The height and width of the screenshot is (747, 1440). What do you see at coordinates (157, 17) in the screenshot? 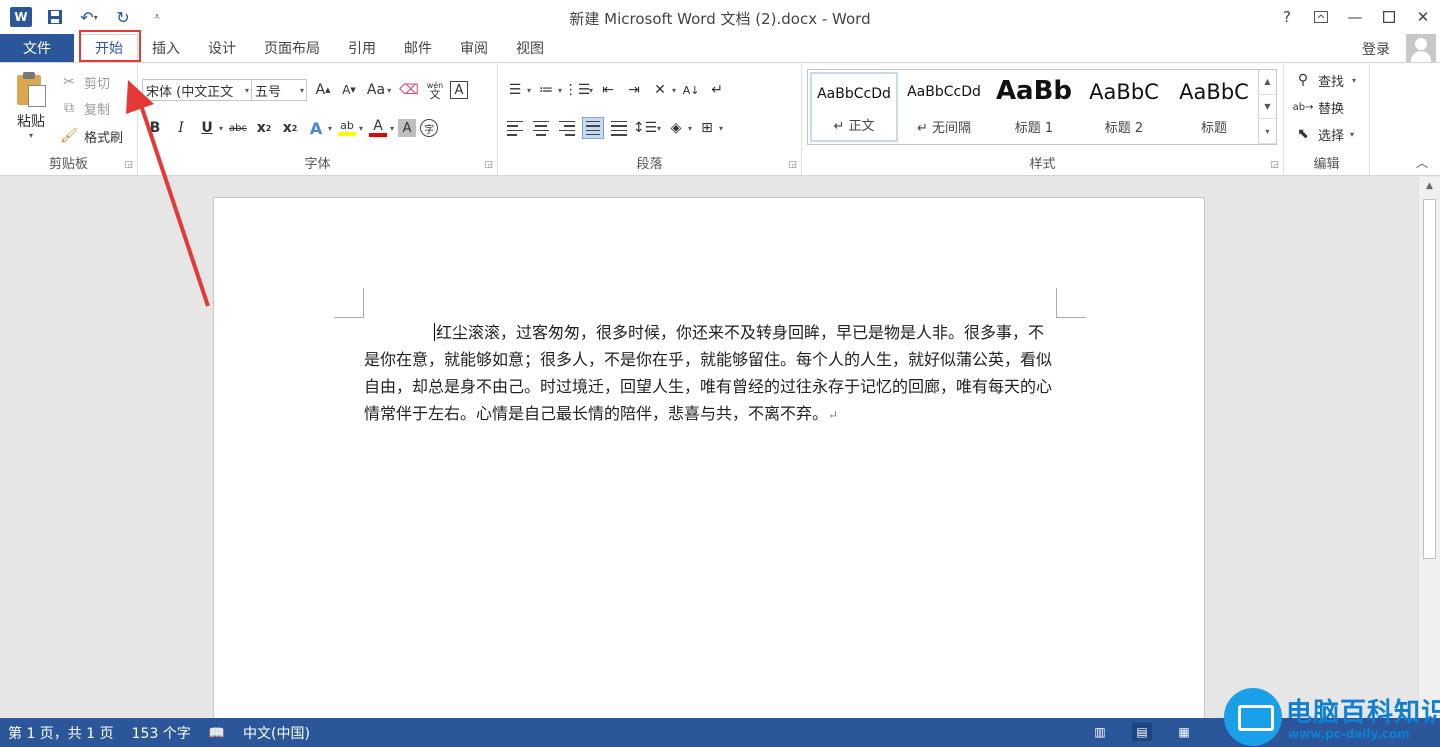
I see `customize-qat-icon: ⩡` at bounding box center [157, 17].